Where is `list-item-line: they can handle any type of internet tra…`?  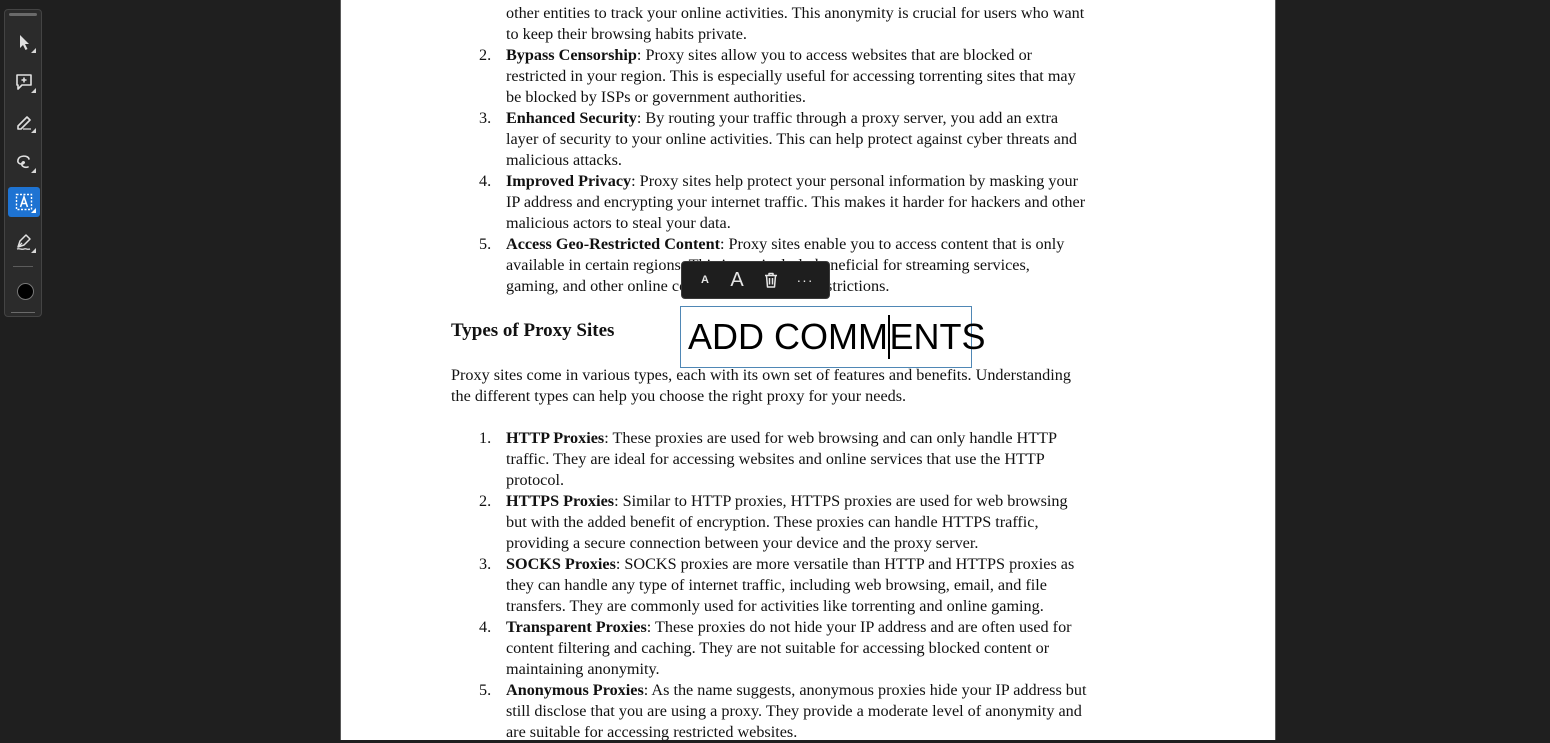 list-item-line: they can handle any type of internet tra… is located at coordinates (776, 585).